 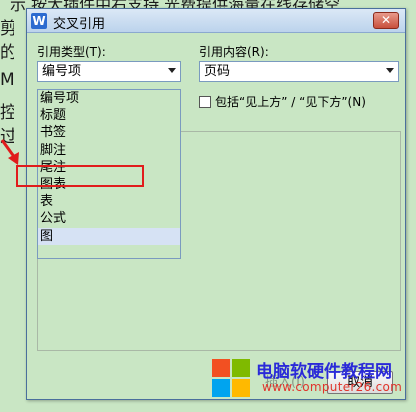 I want to click on watermark: 电脑软硬件教程网 www.computer26.com, so click(x=310, y=380).